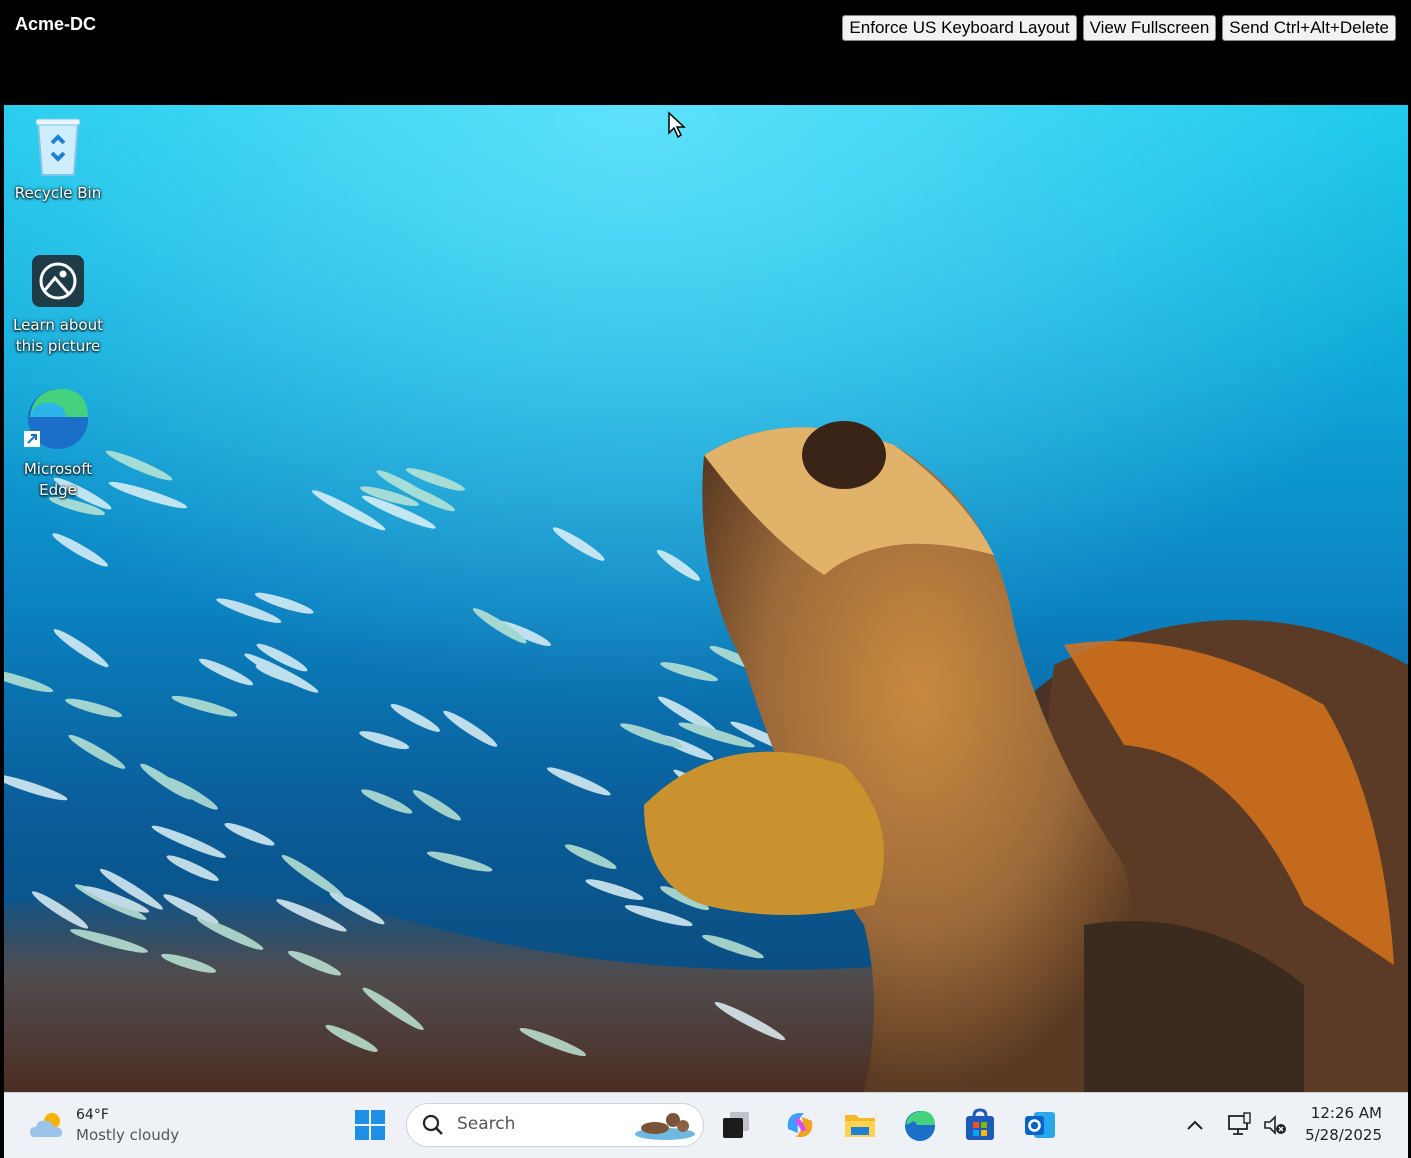 This screenshot has height=1158, width=1411. What do you see at coordinates (1275, 1125) in the screenshot?
I see `volume-muted-icon` at bounding box center [1275, 1125].